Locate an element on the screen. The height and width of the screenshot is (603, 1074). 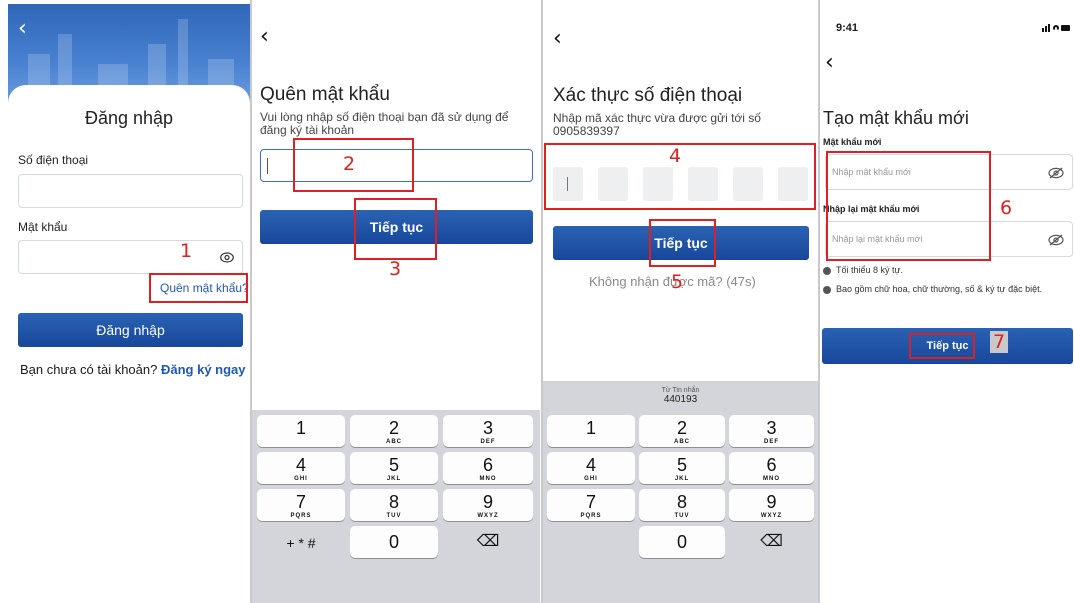
annotation-label-3: 3 is located at coordinates (395, 269).